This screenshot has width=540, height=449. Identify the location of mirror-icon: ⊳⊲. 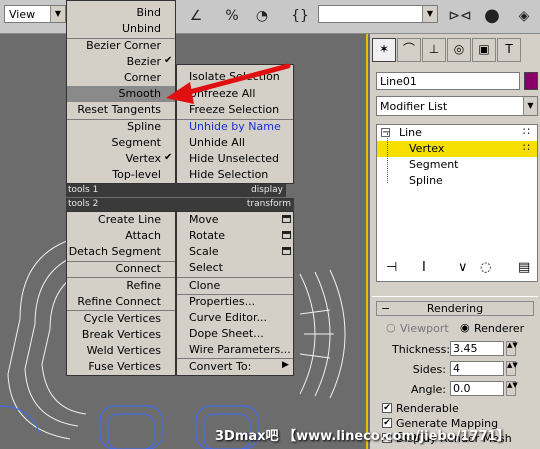
(460, 16).